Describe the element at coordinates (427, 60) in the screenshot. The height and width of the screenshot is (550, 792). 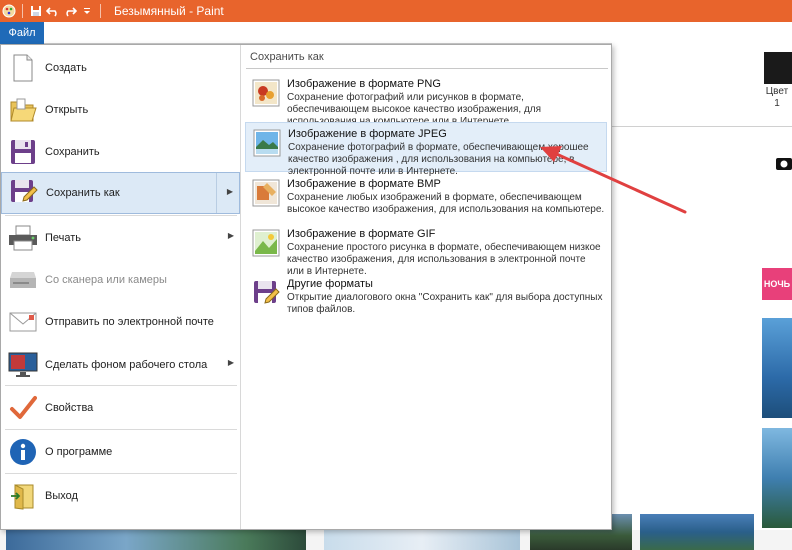
I see `submenu-header: Сохранить как` at that location.